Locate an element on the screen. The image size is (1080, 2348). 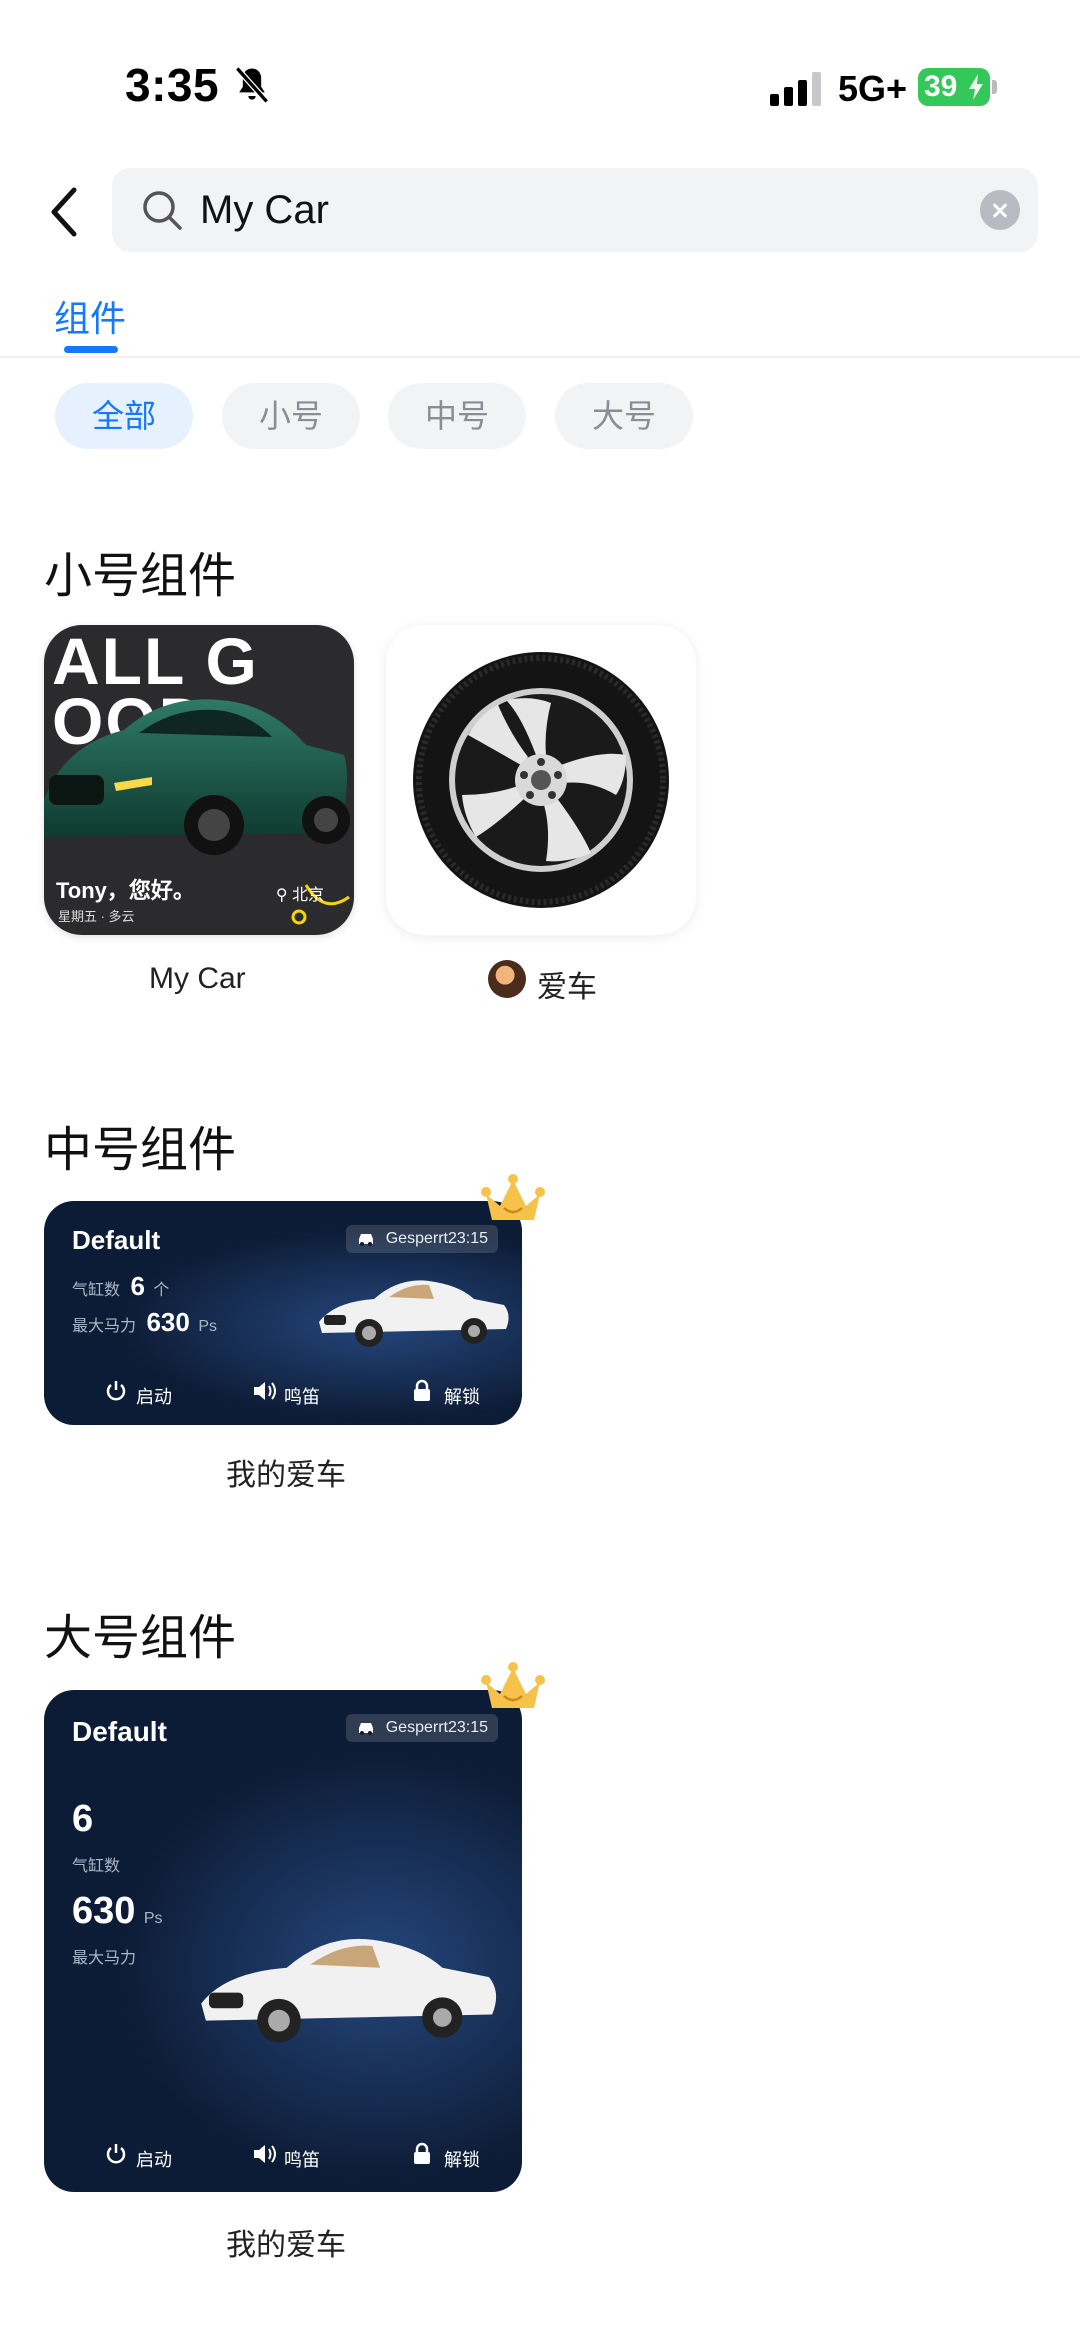
widget-location: ⚲ 北京 is located at coordinates (300, 893).